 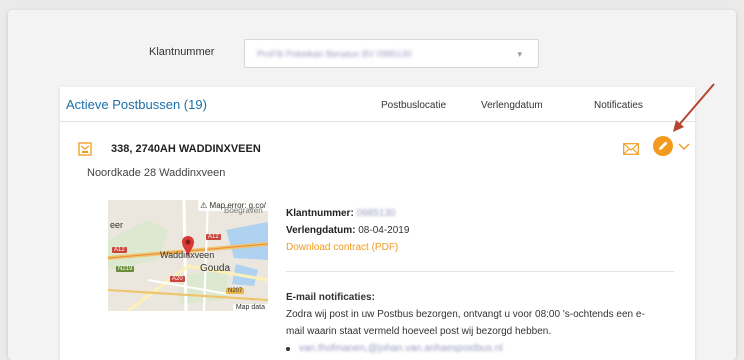 I want to click on bullet-icon, so click(x=288, y=348).